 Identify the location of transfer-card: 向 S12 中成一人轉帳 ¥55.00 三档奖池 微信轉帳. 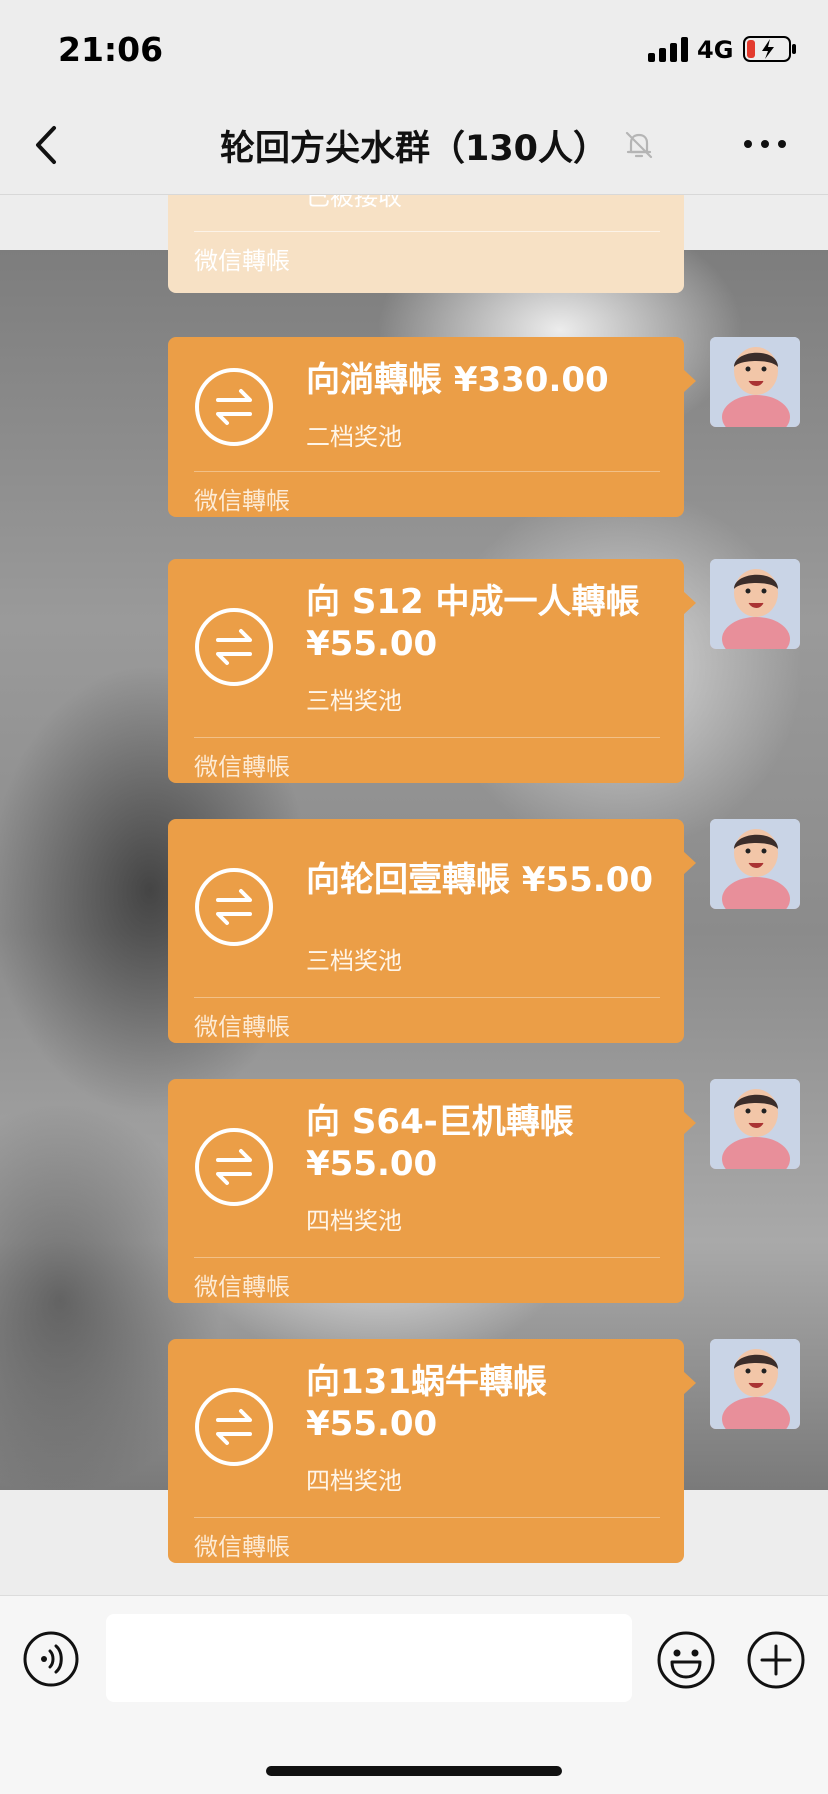
(432, 671).